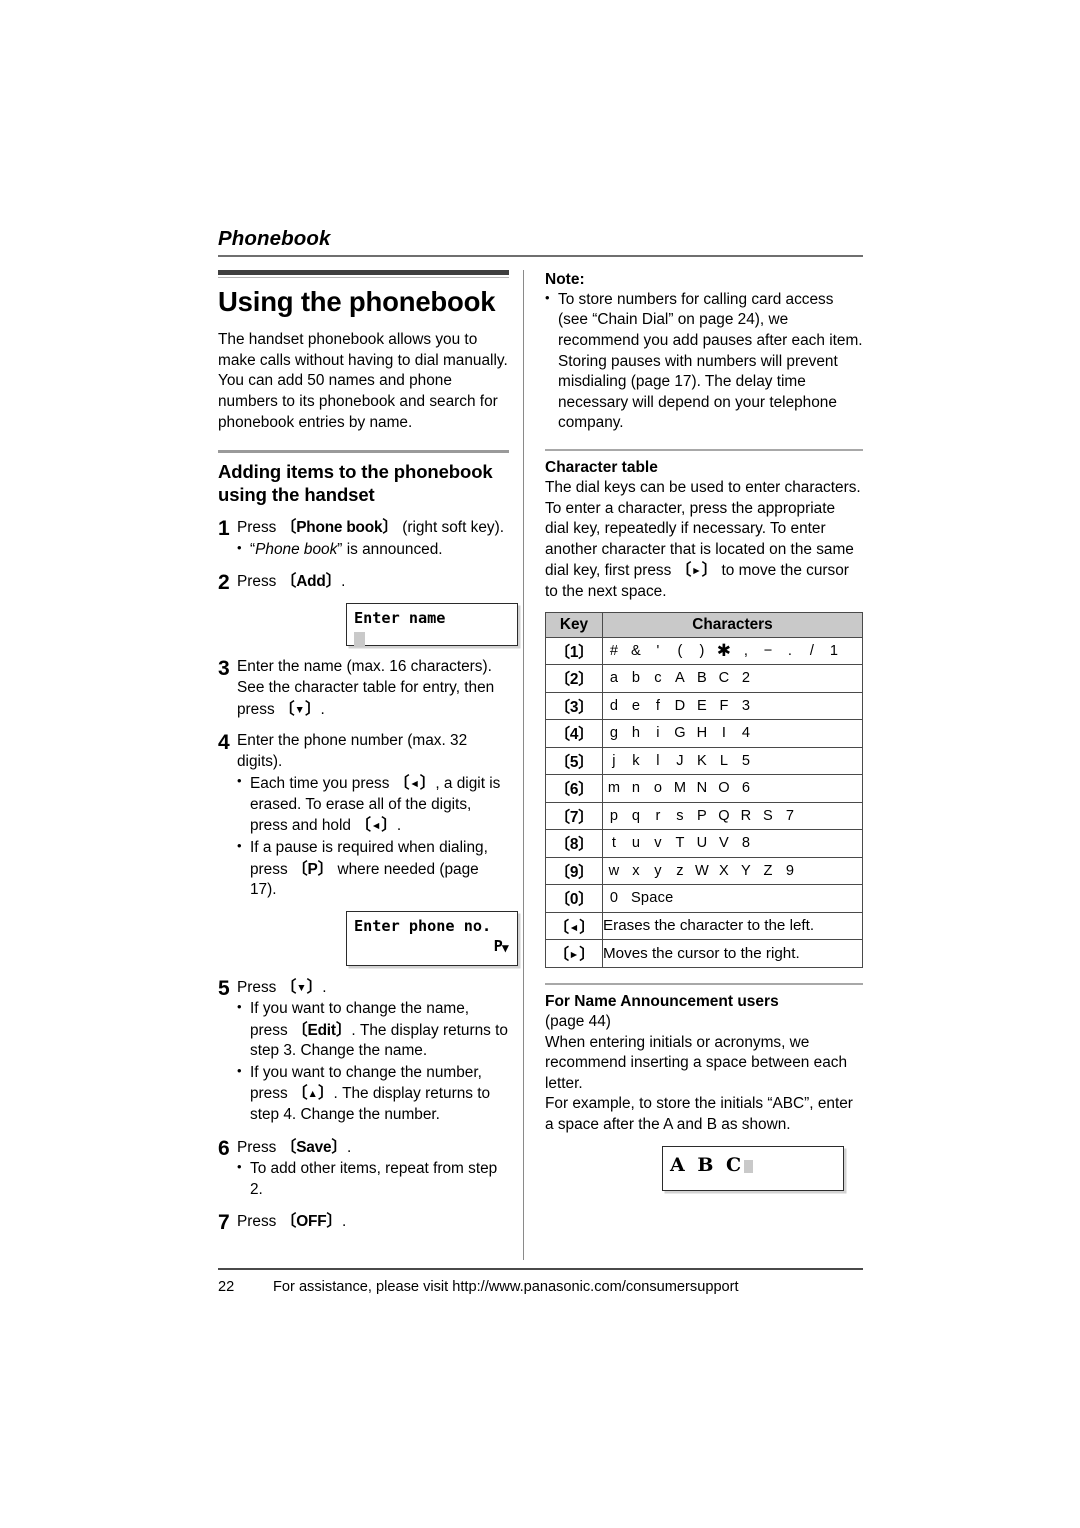 The height and width of the screenshot is (1528, 1080). Describe the element at coordinates (702, 843) in the screenshot. I see `character-glyph: U` at that location.